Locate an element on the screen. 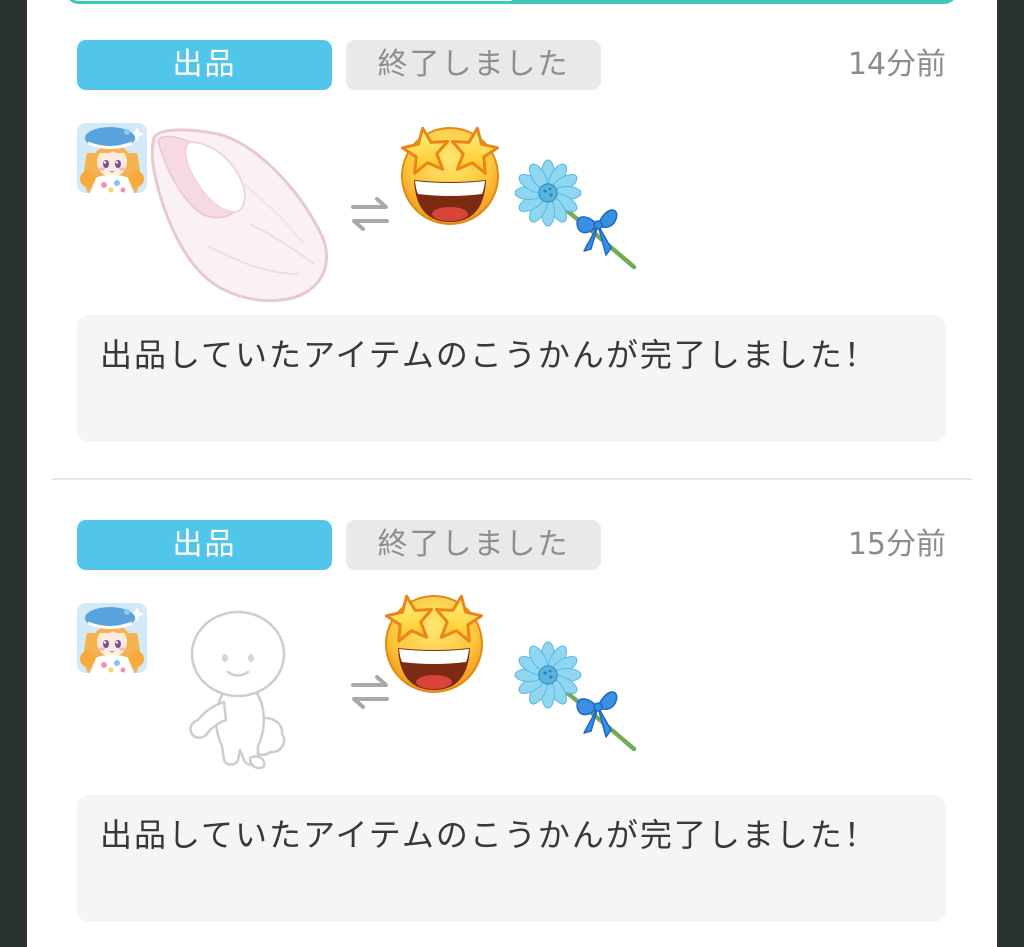 The image size is (1024, 947). timestamp: 15分前 is located at coordinates (896, 544).